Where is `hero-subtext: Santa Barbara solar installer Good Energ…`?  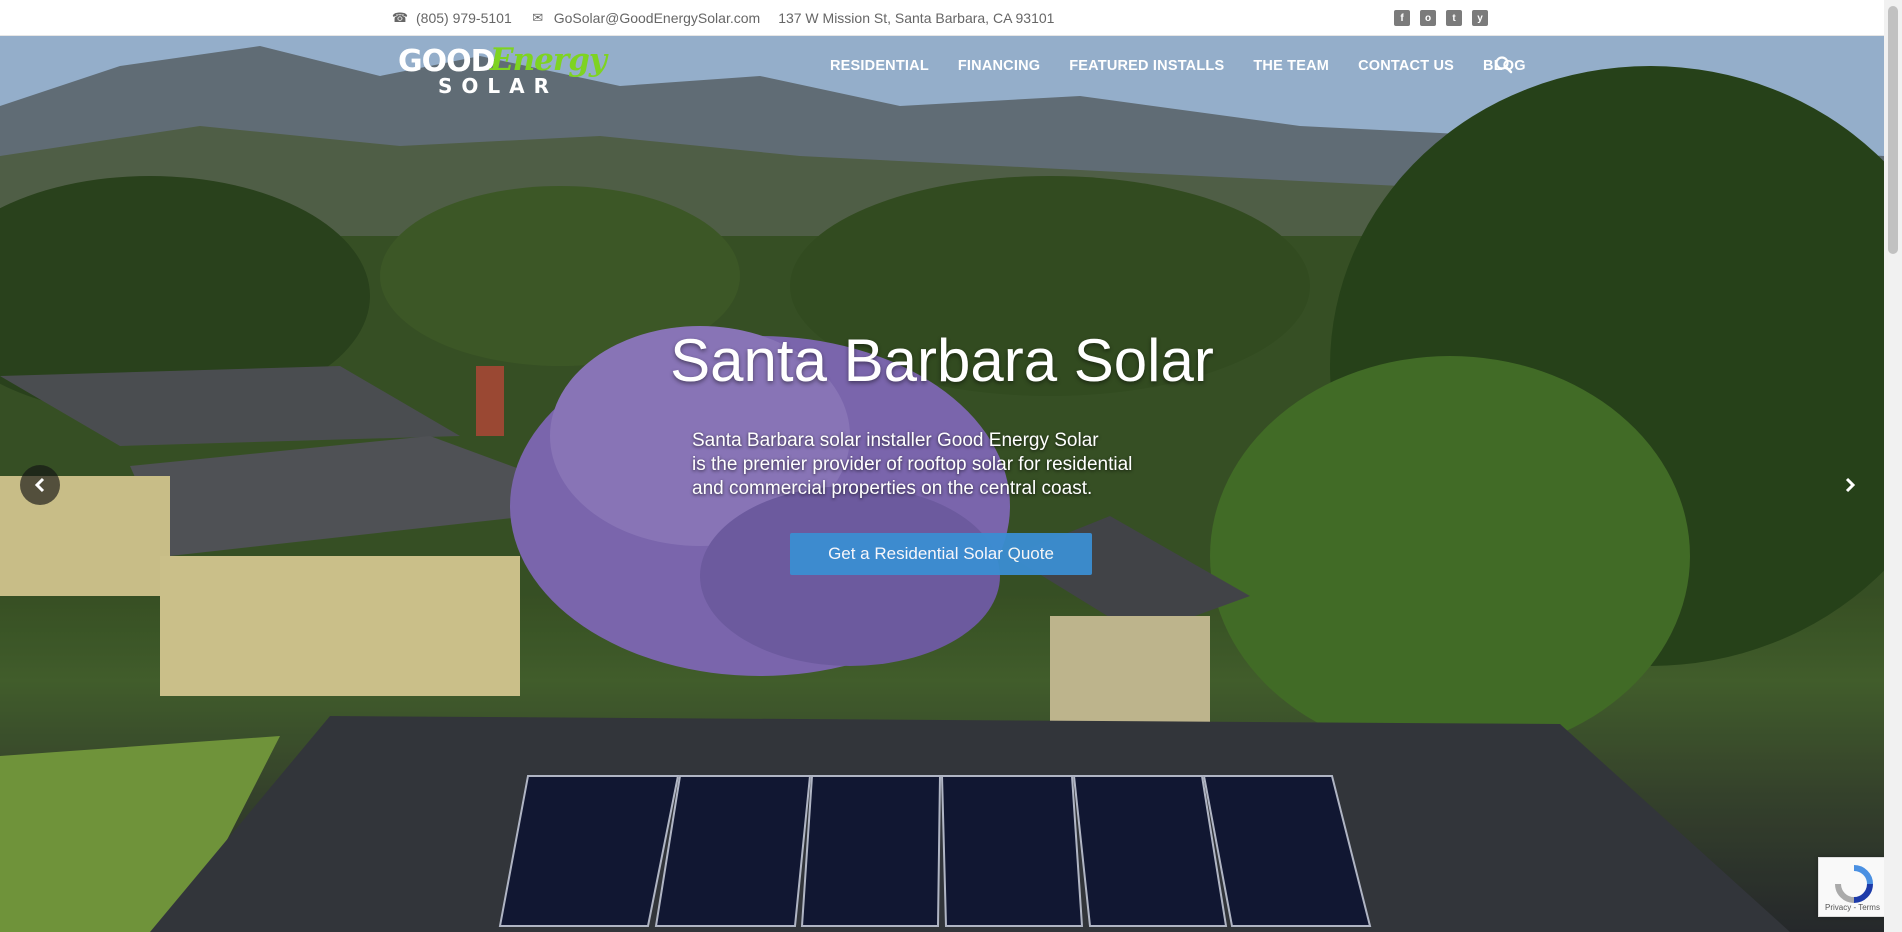 hero-subtext: Santa Barbara solar installer Good Energ… is located at coordinates (962, 465).